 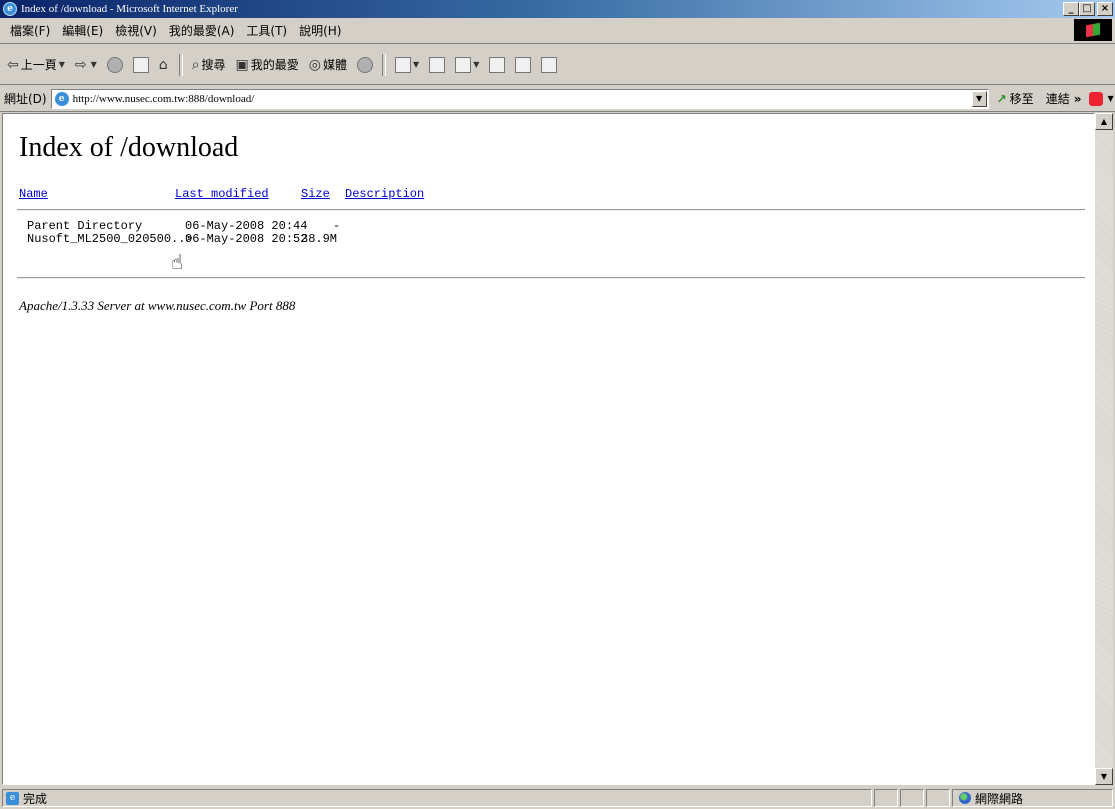 I want to click on search-button: ⌕ 搜尋, so click(x=209, y=65).